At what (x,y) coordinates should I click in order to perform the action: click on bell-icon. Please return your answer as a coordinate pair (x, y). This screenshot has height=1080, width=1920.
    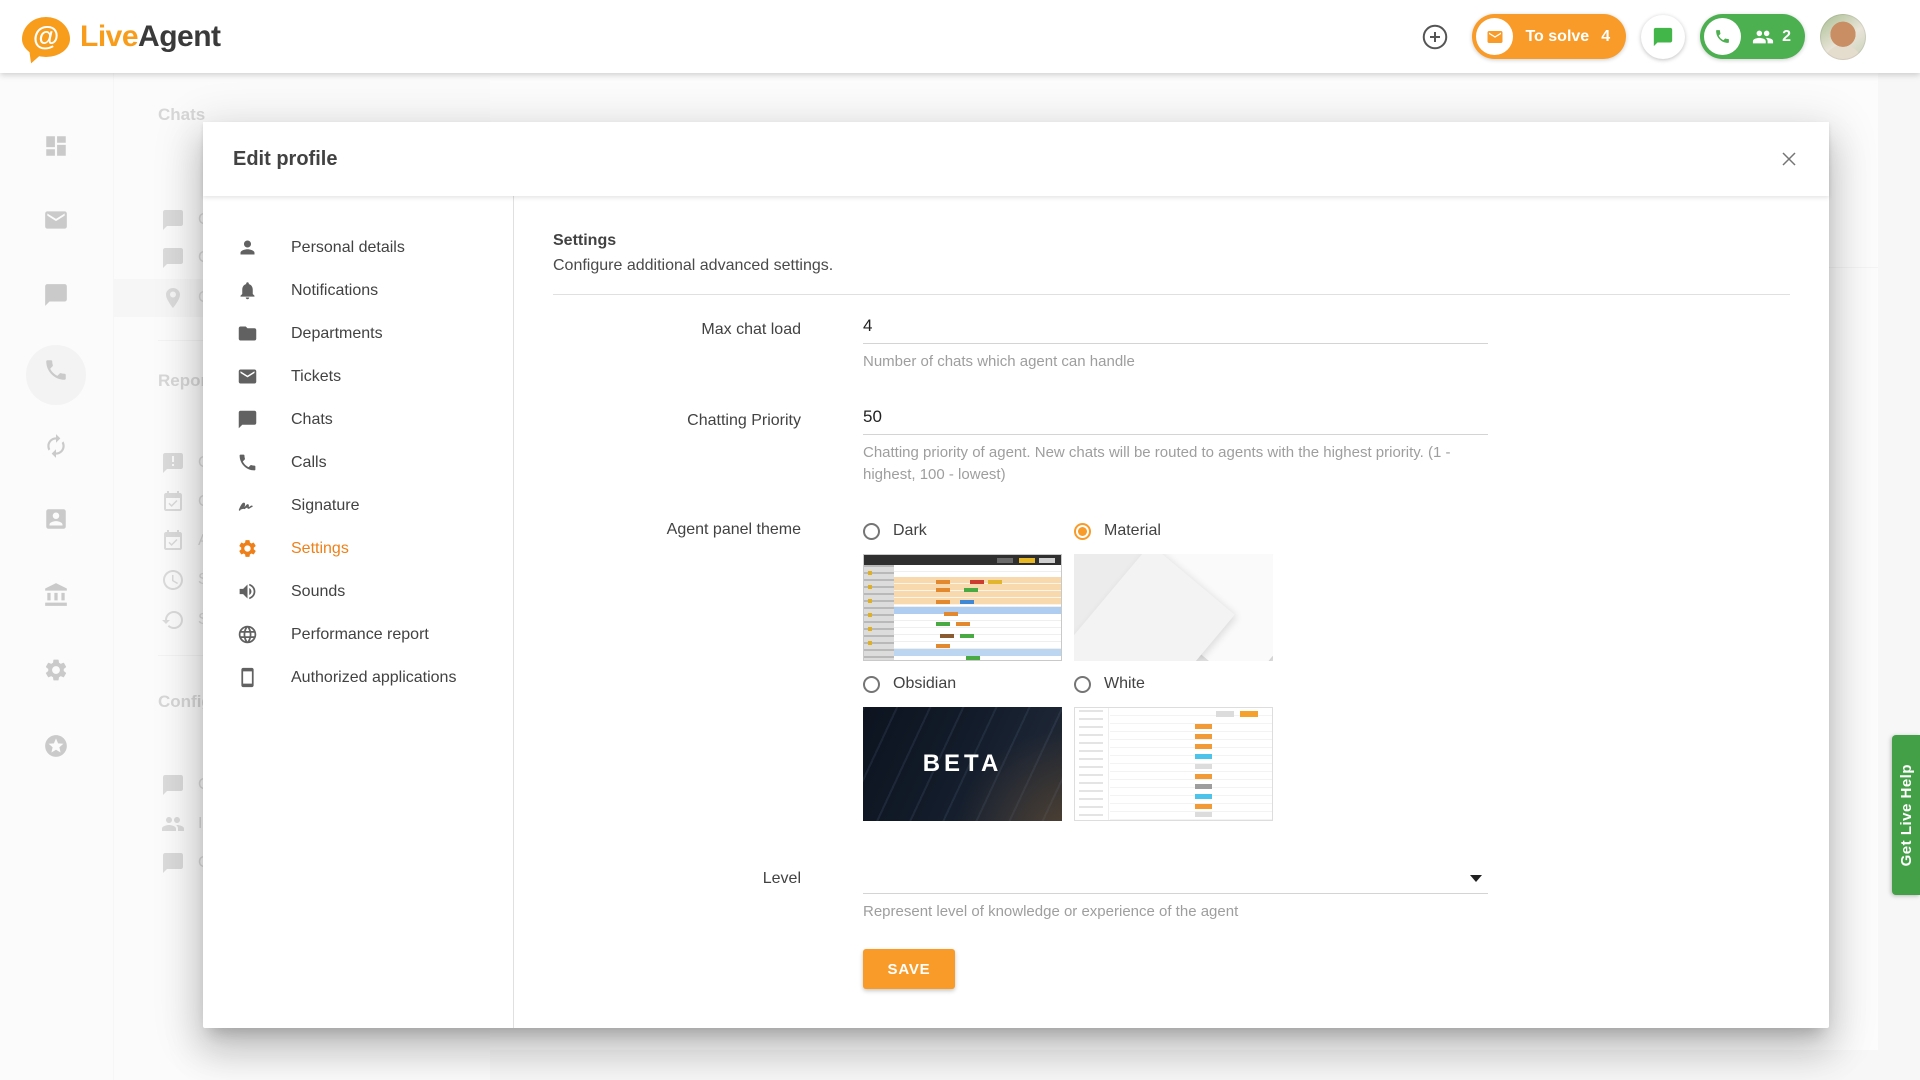
    Looking at the image, I should click on (247, 291).